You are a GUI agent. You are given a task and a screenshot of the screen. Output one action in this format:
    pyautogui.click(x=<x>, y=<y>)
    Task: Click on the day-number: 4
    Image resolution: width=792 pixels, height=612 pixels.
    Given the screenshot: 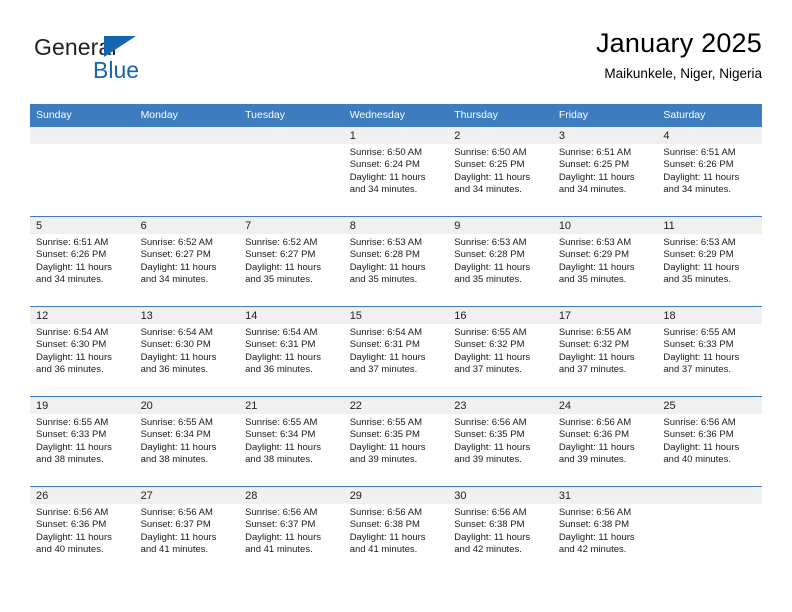 What is the action you would take?
    pyautogui.click(x=709, y=135)
    